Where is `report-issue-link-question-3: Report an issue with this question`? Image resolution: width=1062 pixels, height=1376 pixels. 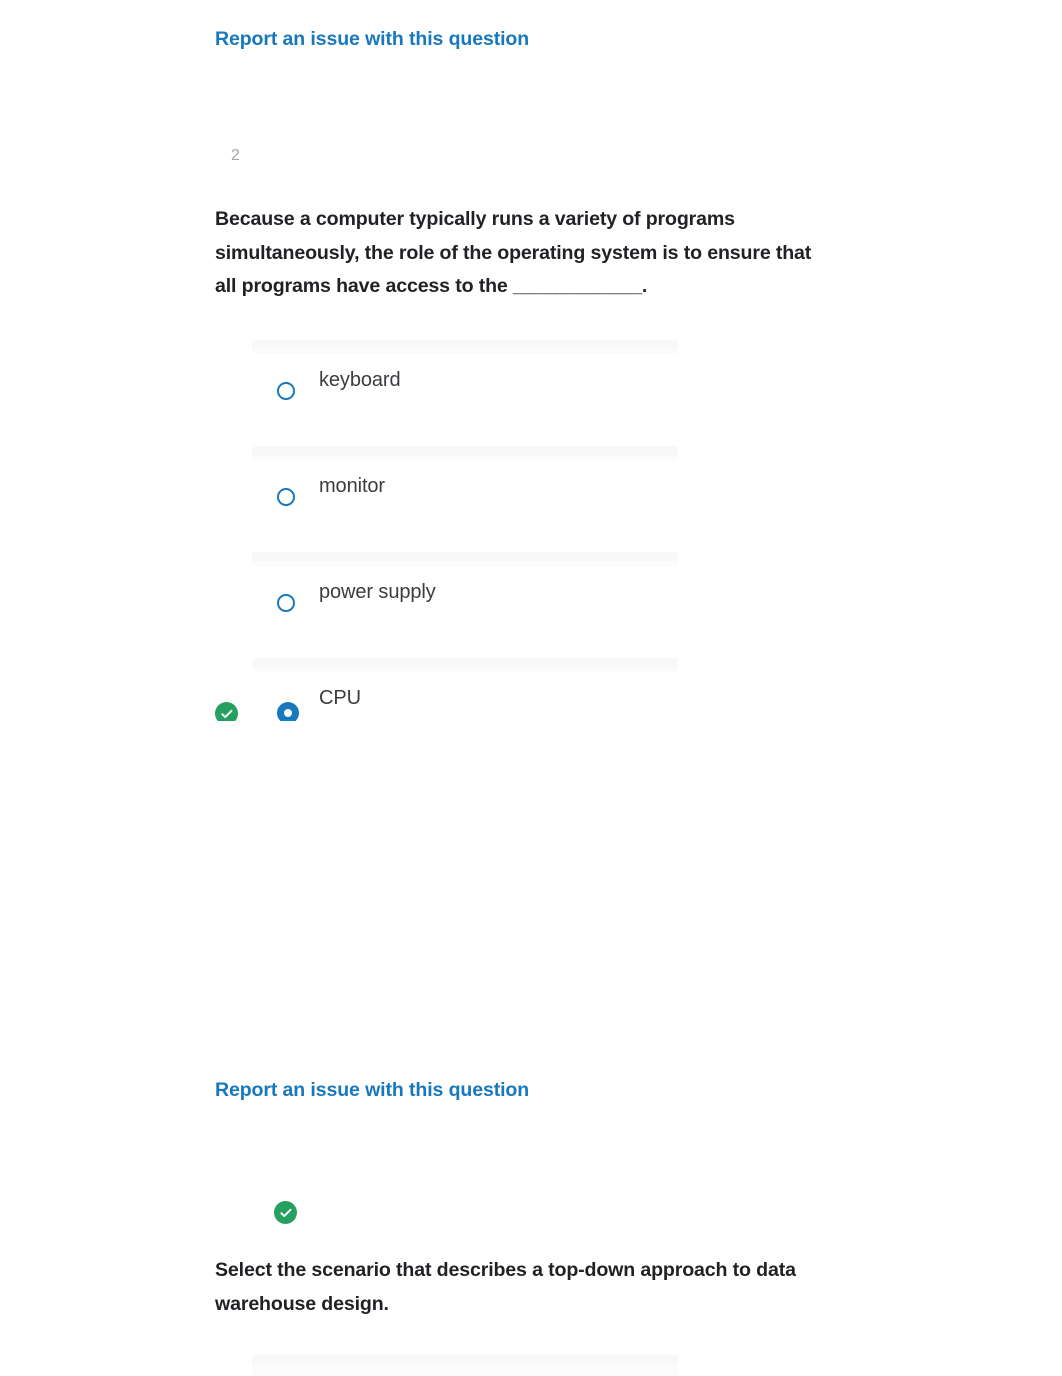 report-issue-link-question-3: Report an issue with this question is located at coordinates (372, 1090).